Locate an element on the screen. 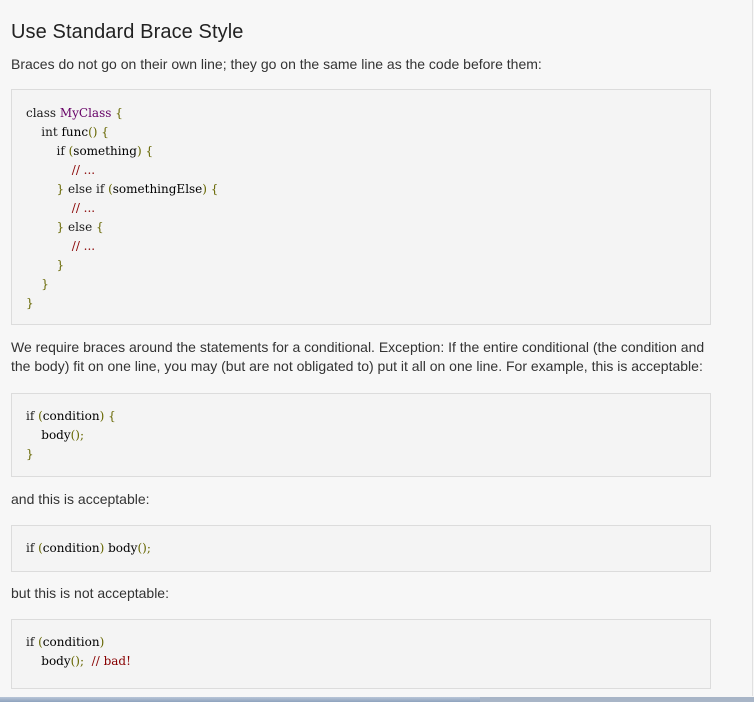 This screenshot has width=754, height=702. code-token: something is located at coordinates (105, 151).